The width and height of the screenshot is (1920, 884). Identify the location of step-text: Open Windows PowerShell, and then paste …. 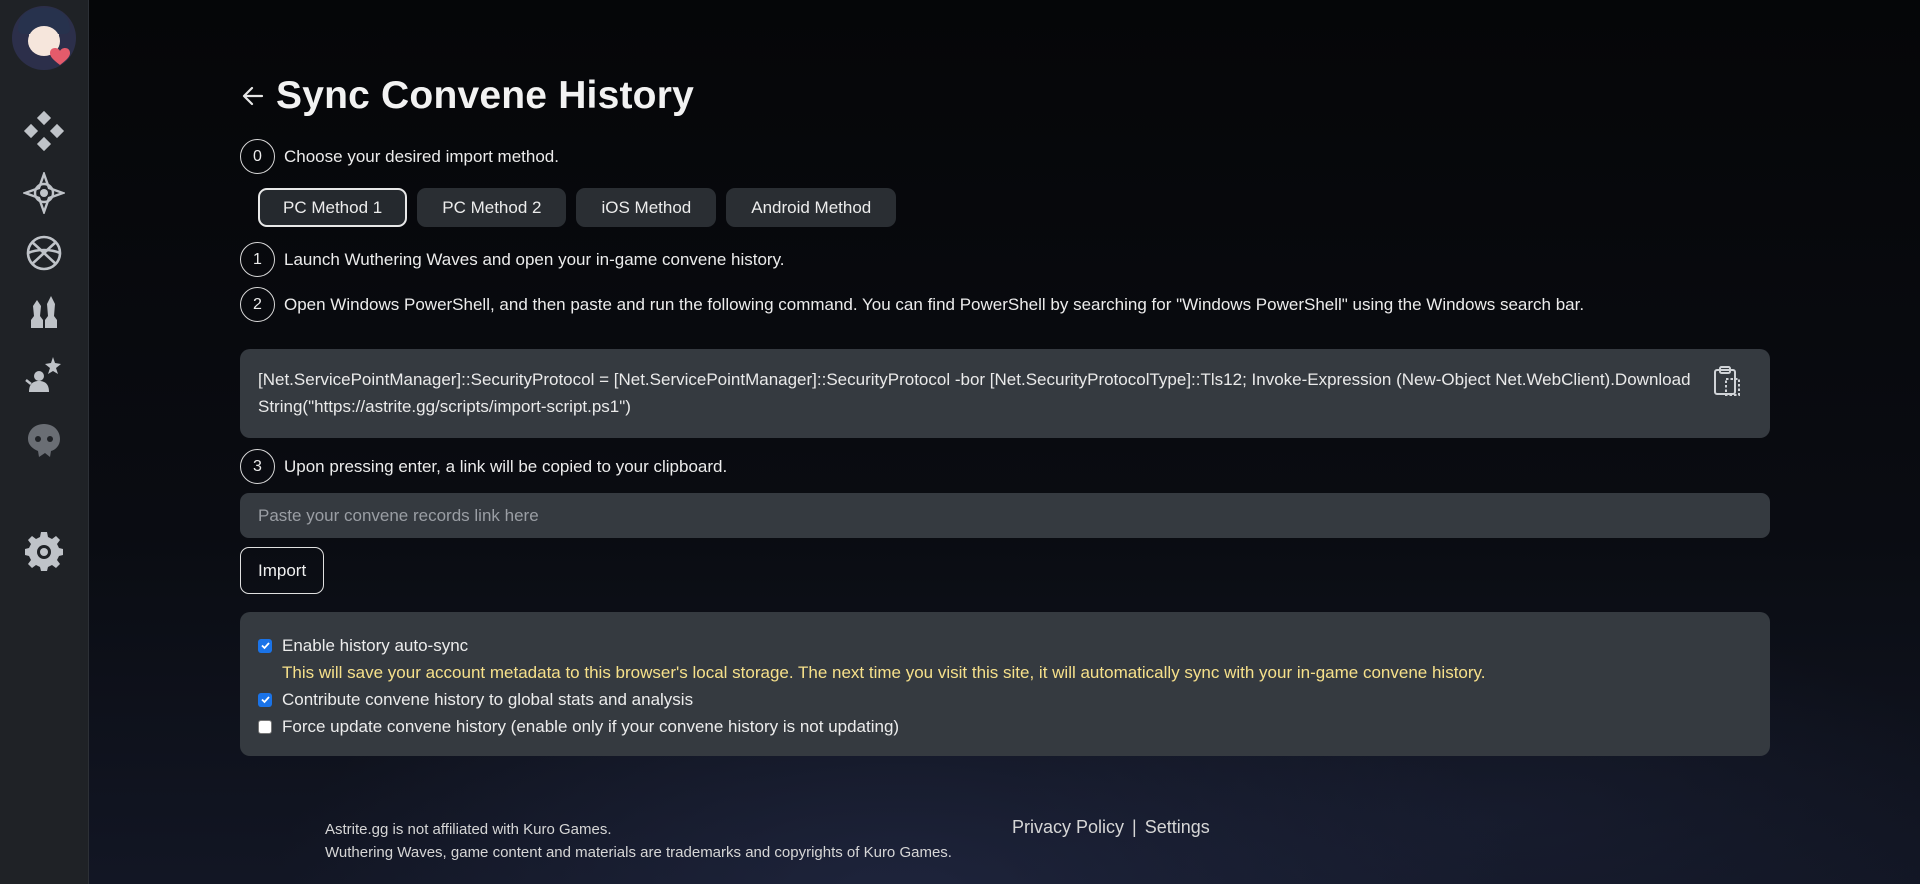
(934, 304).